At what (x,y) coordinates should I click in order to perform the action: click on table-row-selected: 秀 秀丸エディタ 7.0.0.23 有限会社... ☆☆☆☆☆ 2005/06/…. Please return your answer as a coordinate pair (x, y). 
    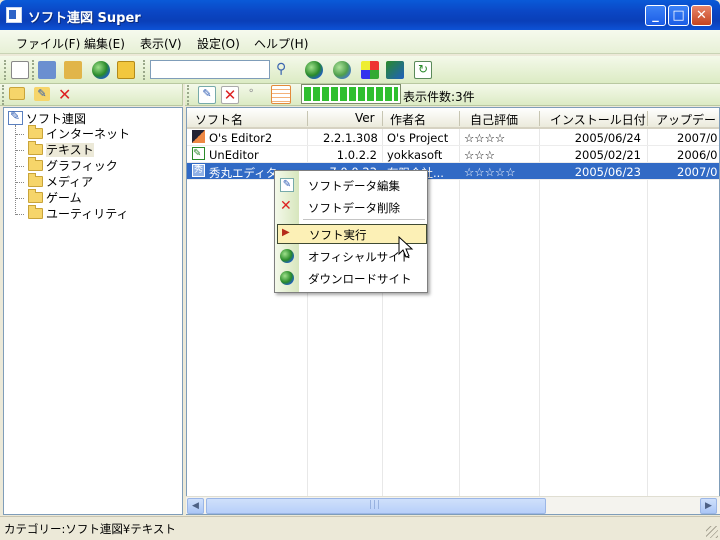
    Looking at the image, I should click on (453, 171).